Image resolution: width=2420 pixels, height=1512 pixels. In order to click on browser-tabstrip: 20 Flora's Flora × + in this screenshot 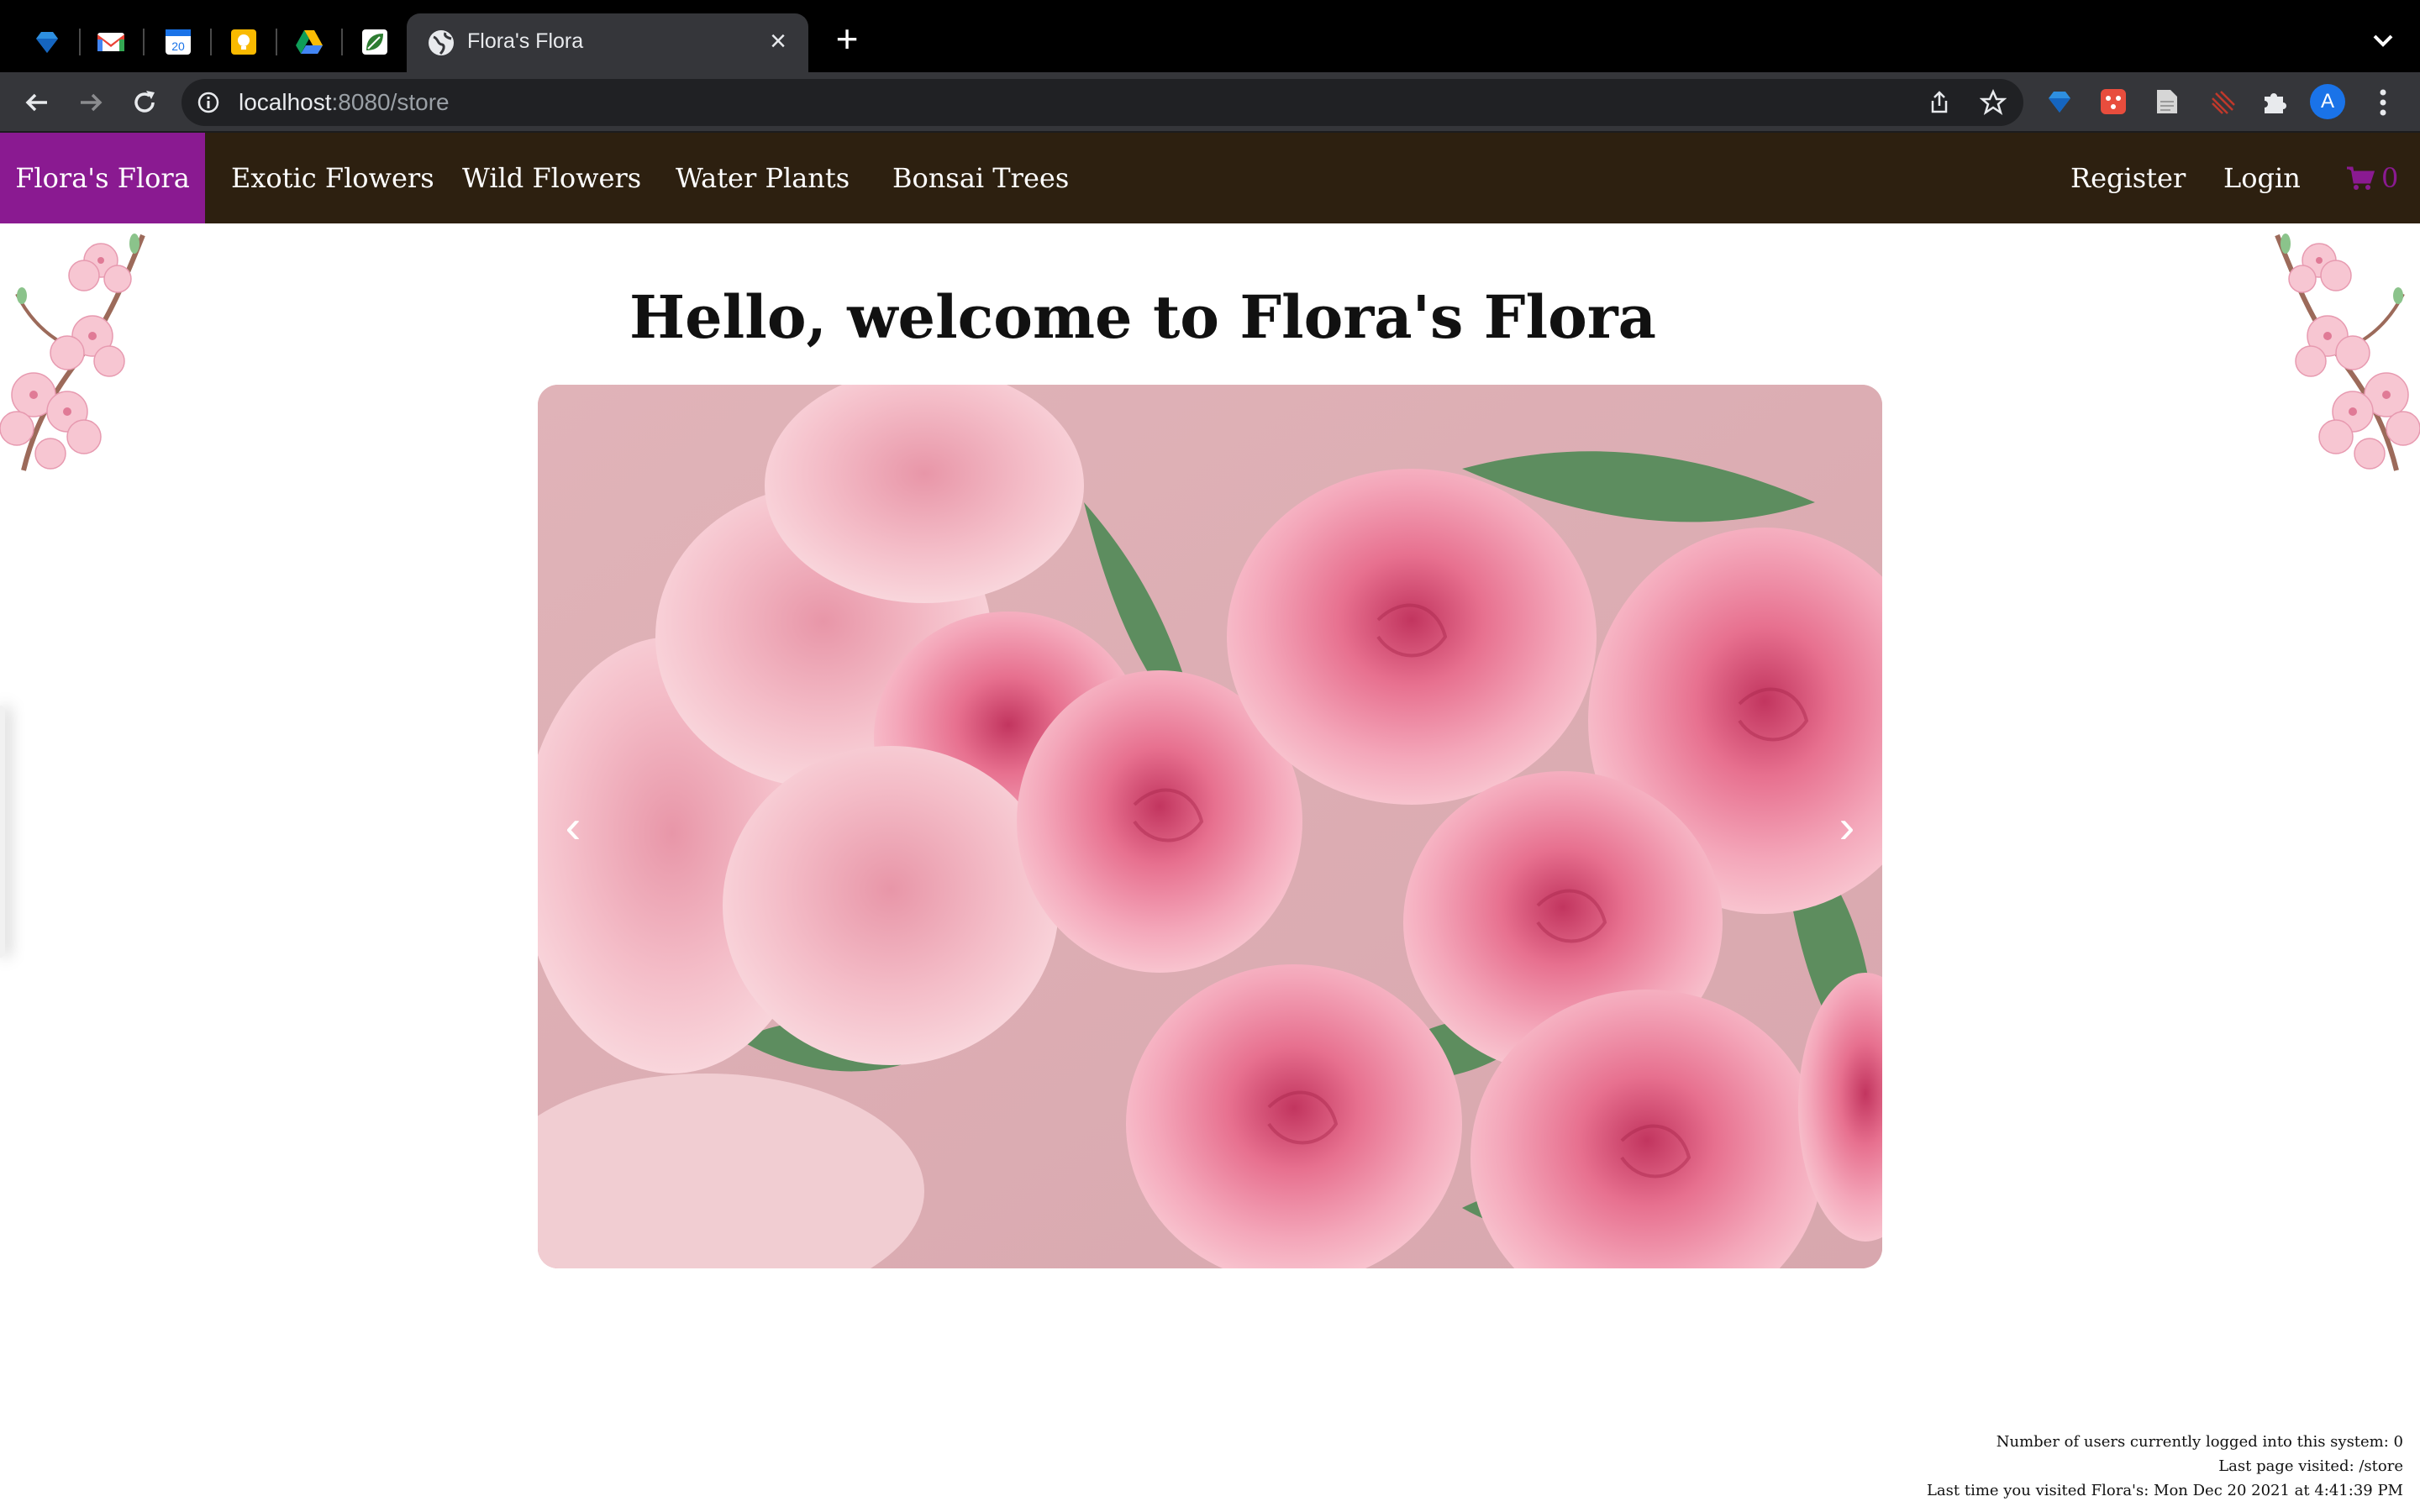, I will do `click(1210, 37)`.